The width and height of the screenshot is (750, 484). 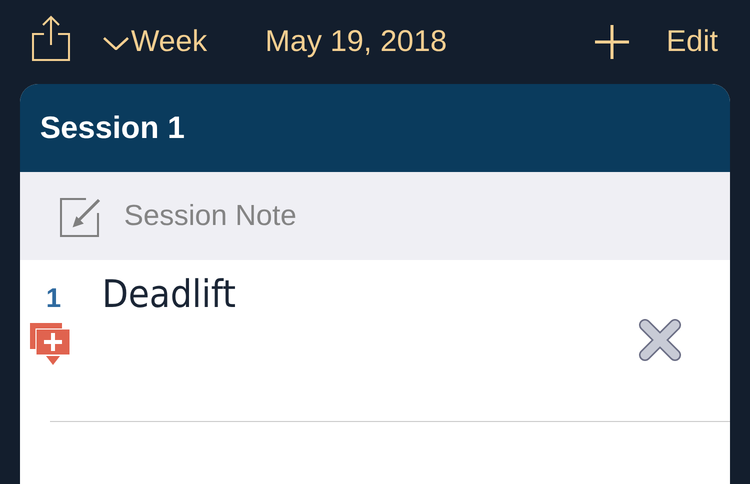 I want to click on close-icon, so click(x=660, y=340).